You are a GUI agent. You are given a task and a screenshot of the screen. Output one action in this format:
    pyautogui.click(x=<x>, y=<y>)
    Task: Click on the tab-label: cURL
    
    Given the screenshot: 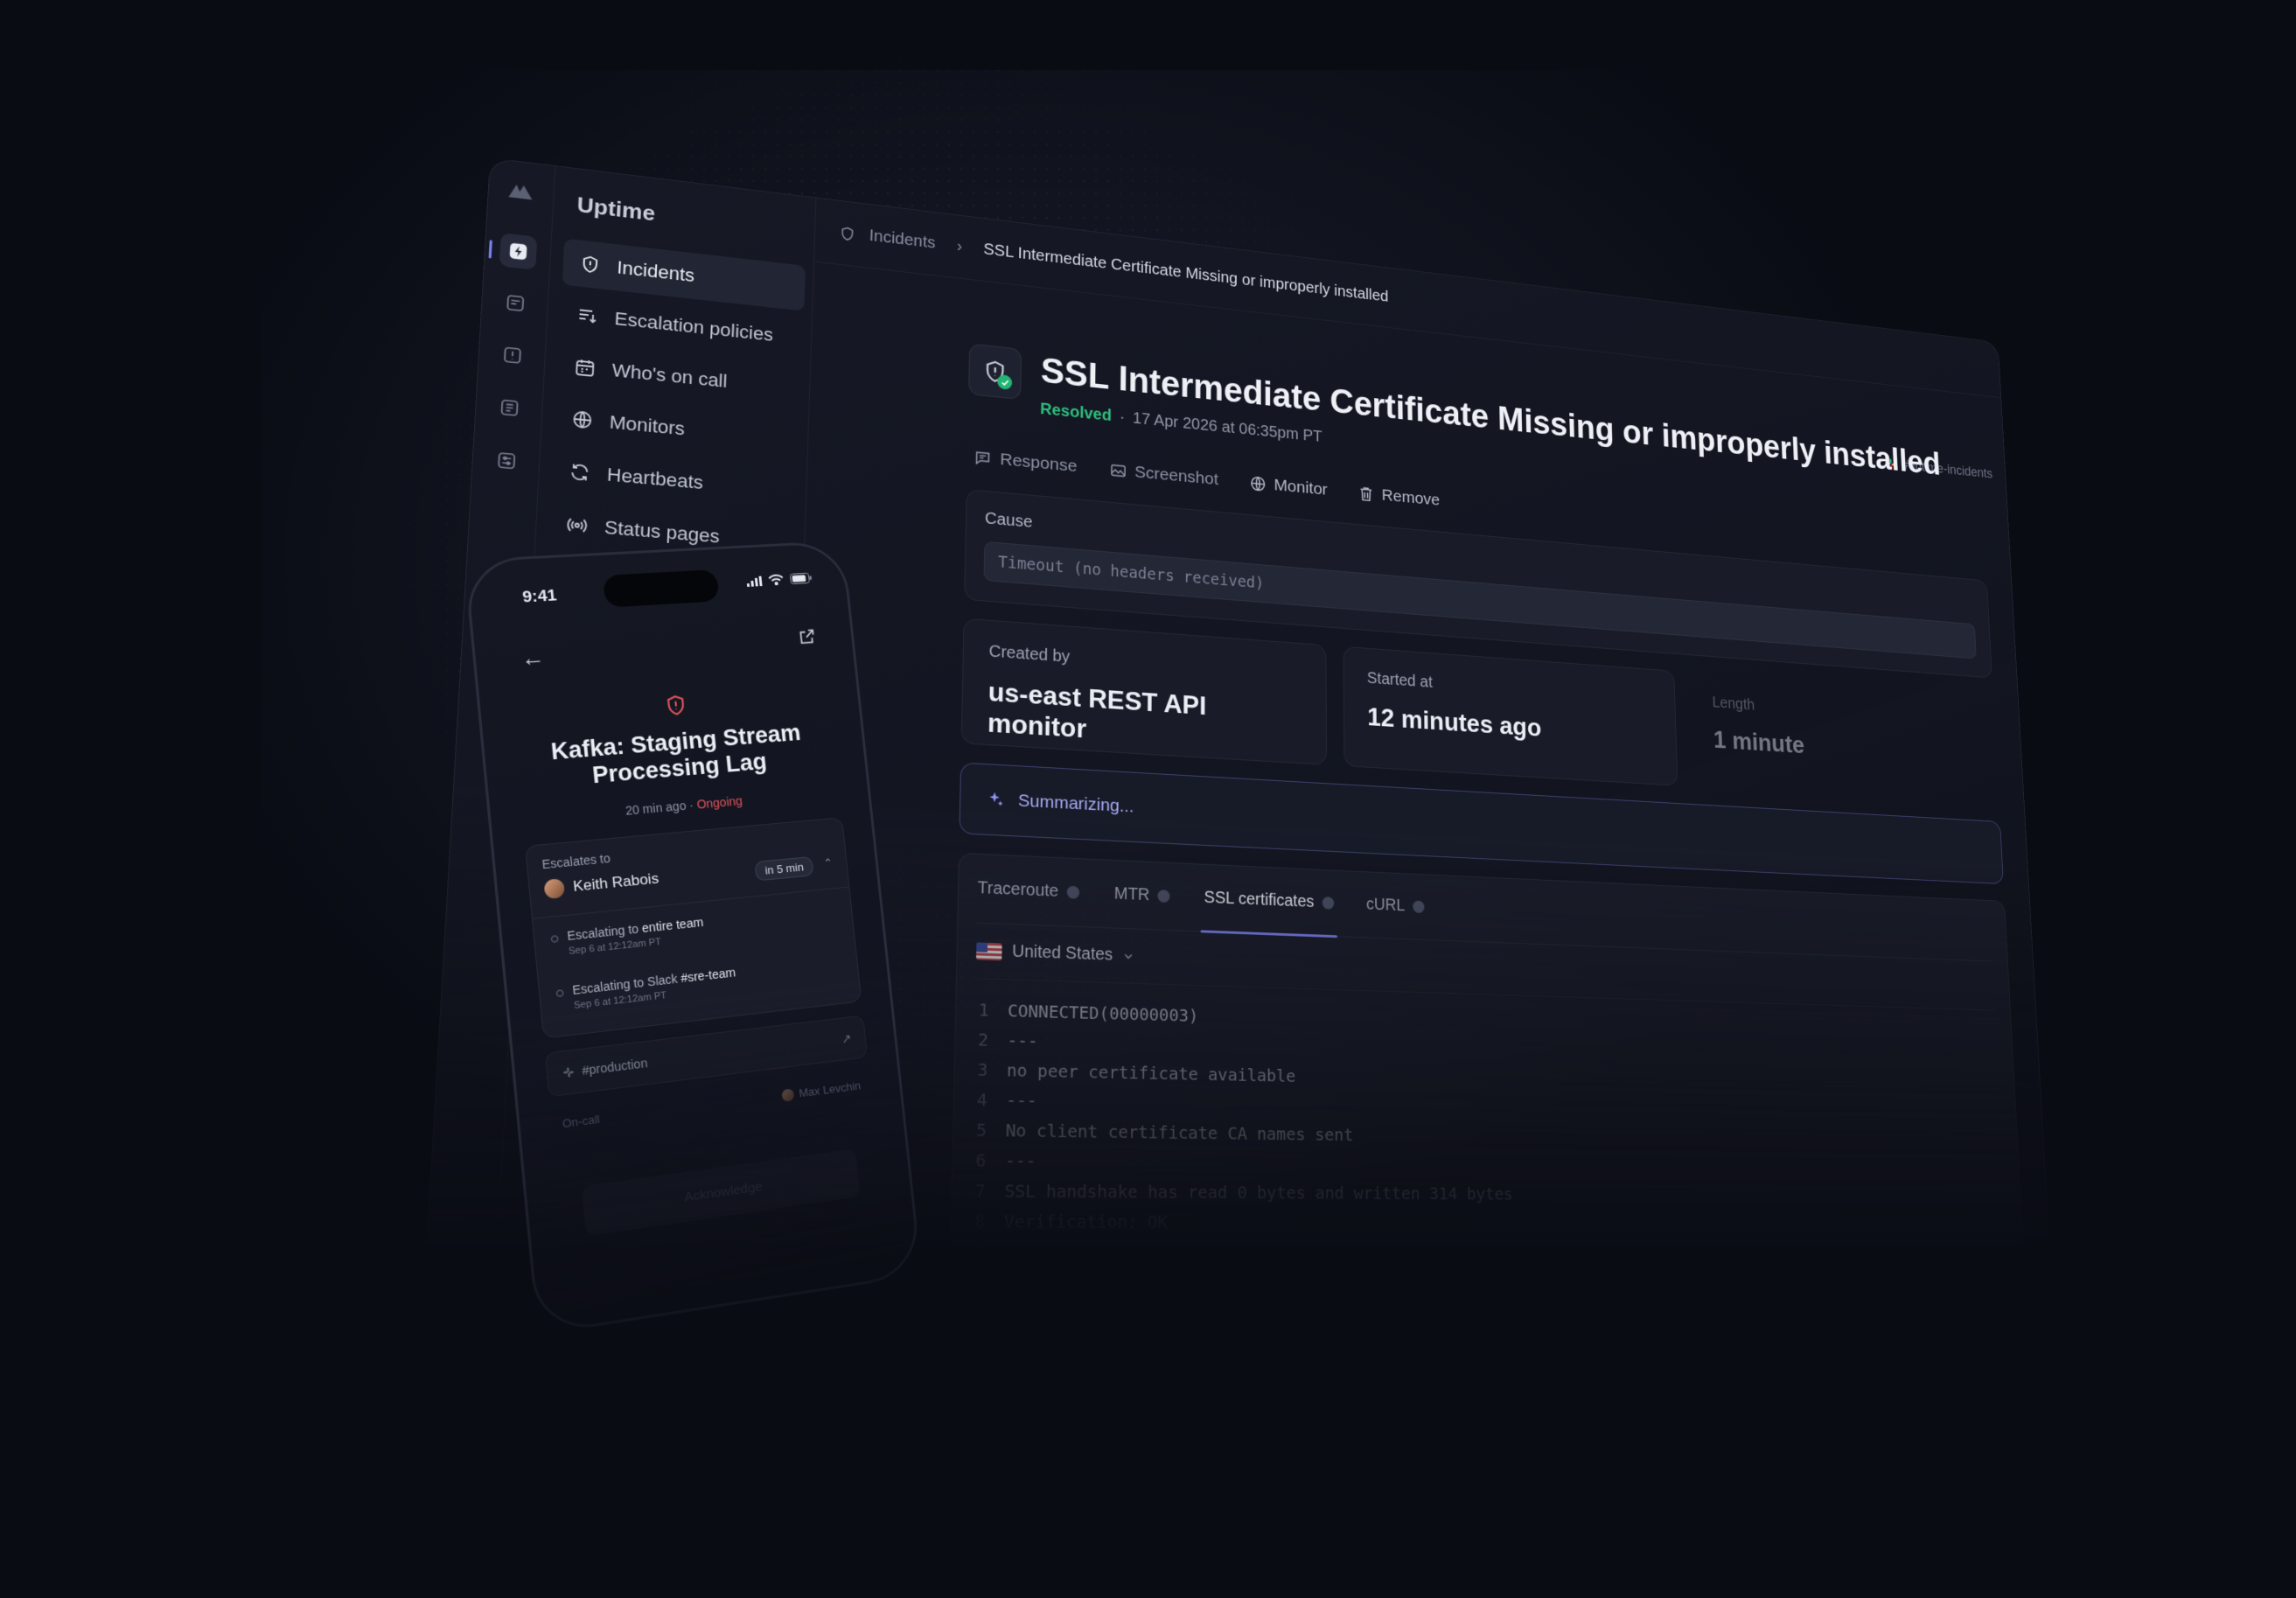 What is the action you would take?
    pyautogui.click(x=1385, y=906)
    